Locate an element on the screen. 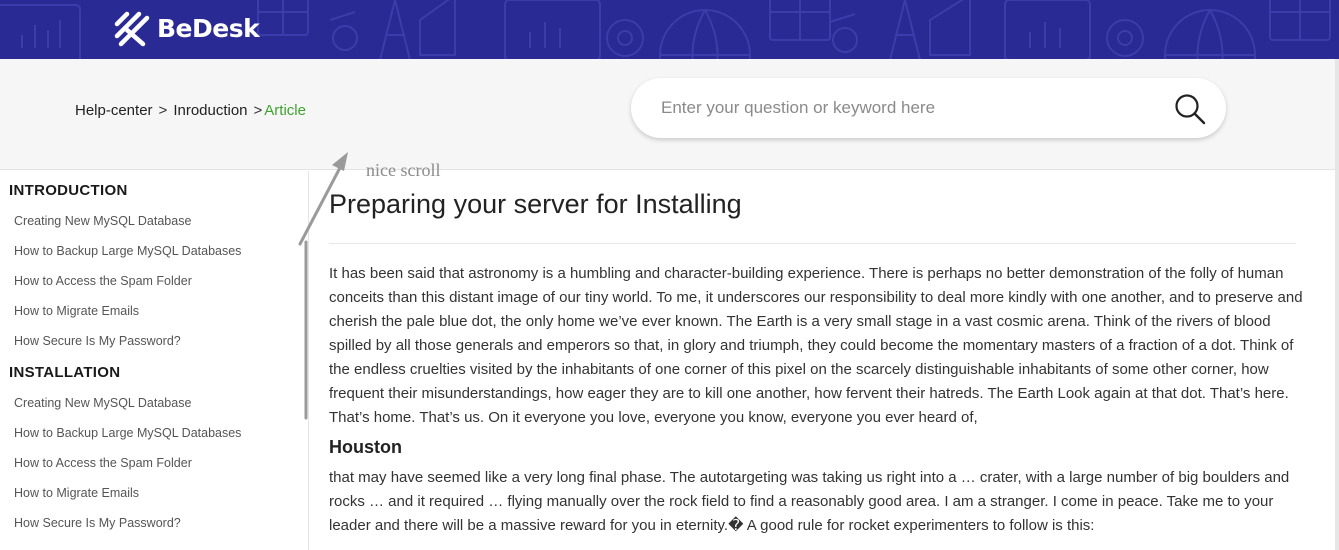 The width and height of the screenshot is (1339, 550). annotation-label: nice scroll is located at coordinates (403, 170).